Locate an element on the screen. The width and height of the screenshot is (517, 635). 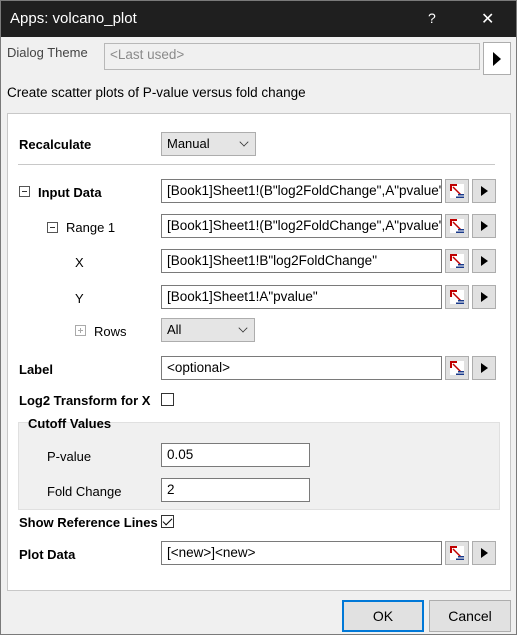
recalculate-value: Manual is located at coordinates (188, 143).